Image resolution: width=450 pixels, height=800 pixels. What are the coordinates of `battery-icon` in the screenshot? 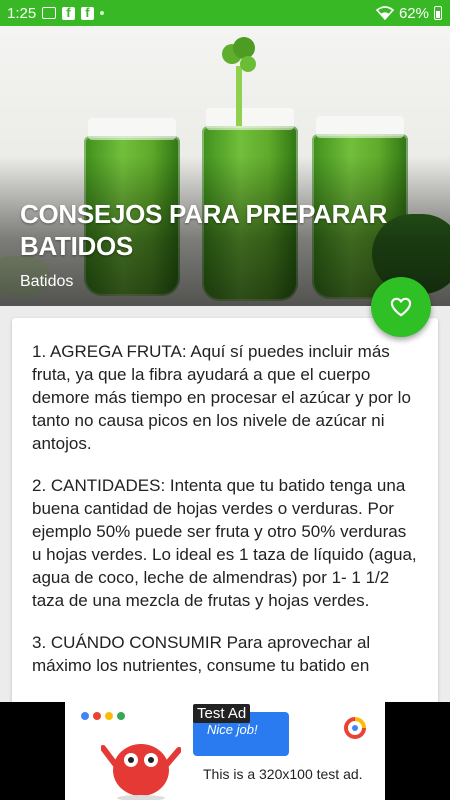 It's located at (438, 13).